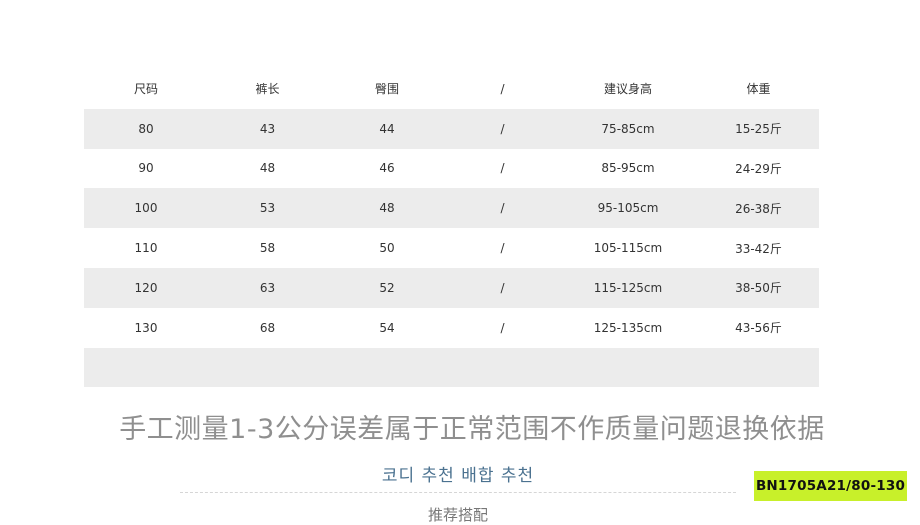  What do you see at coordinates (451, 89) in the screenshot?
I see `table-header-row: 尺码 裤长 臀围 / 建议身高 体重` at bounding box center [451, 89].